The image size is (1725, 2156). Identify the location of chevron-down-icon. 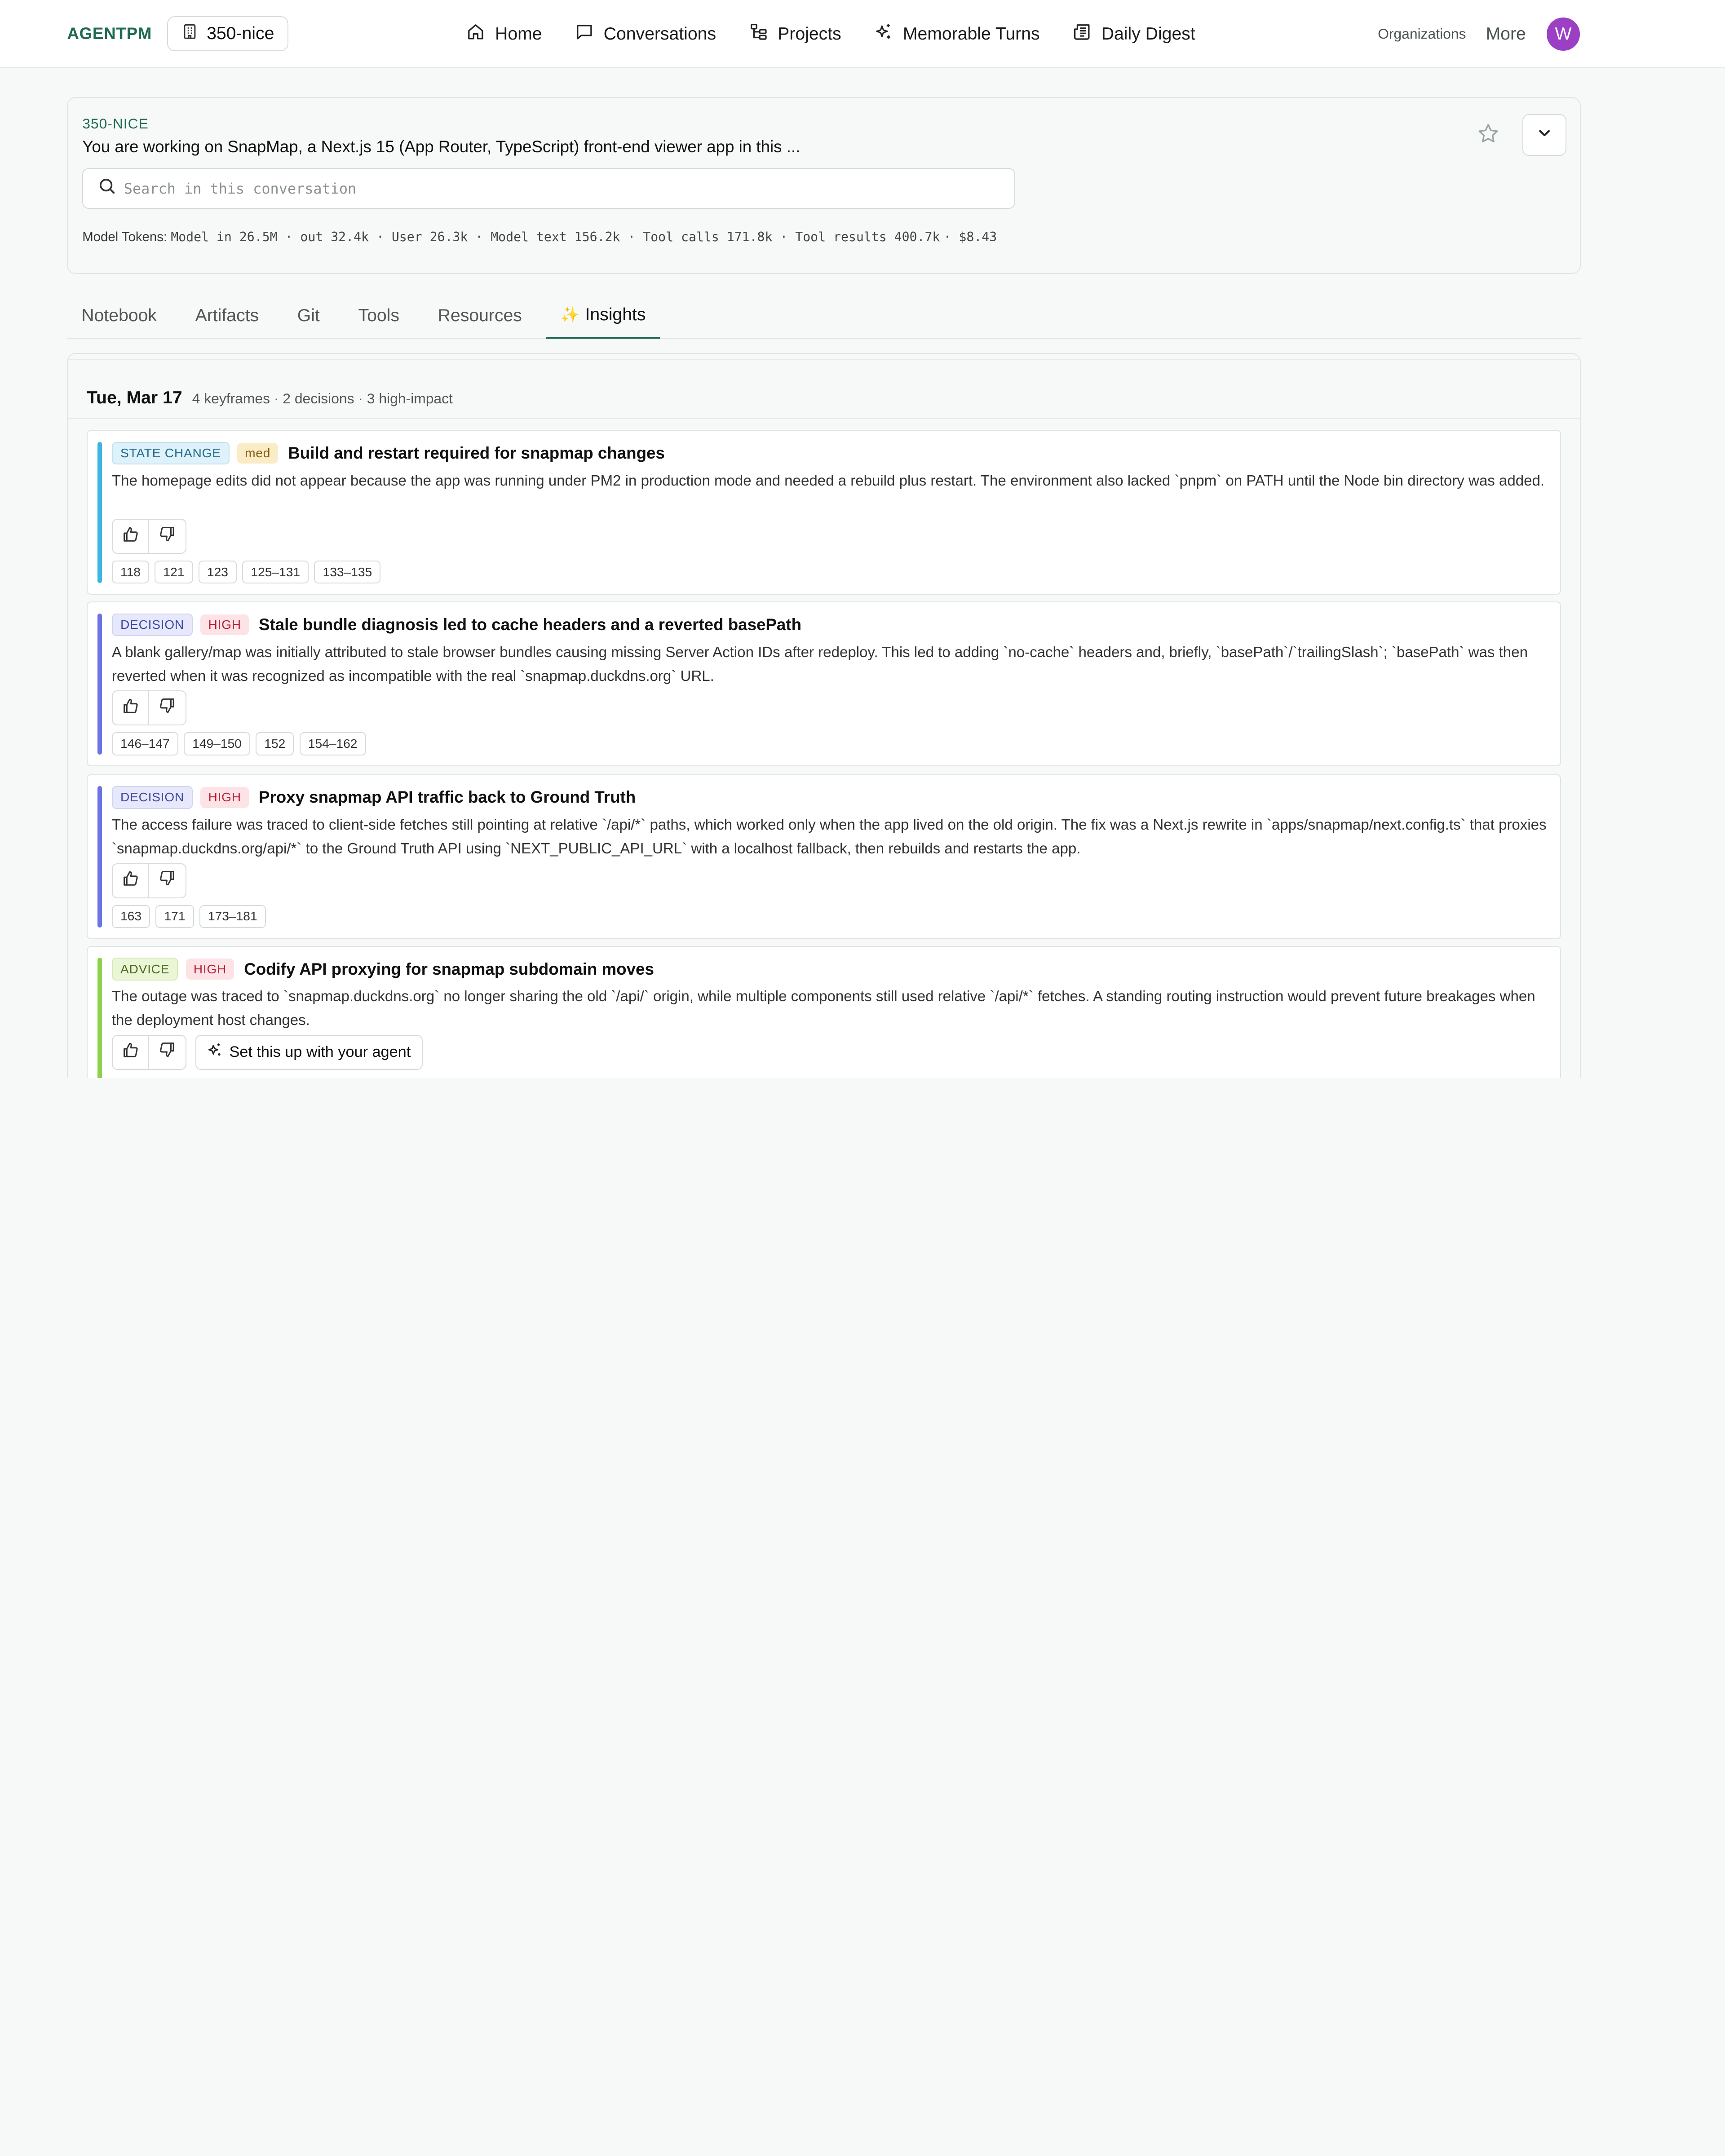
(1544, 135).